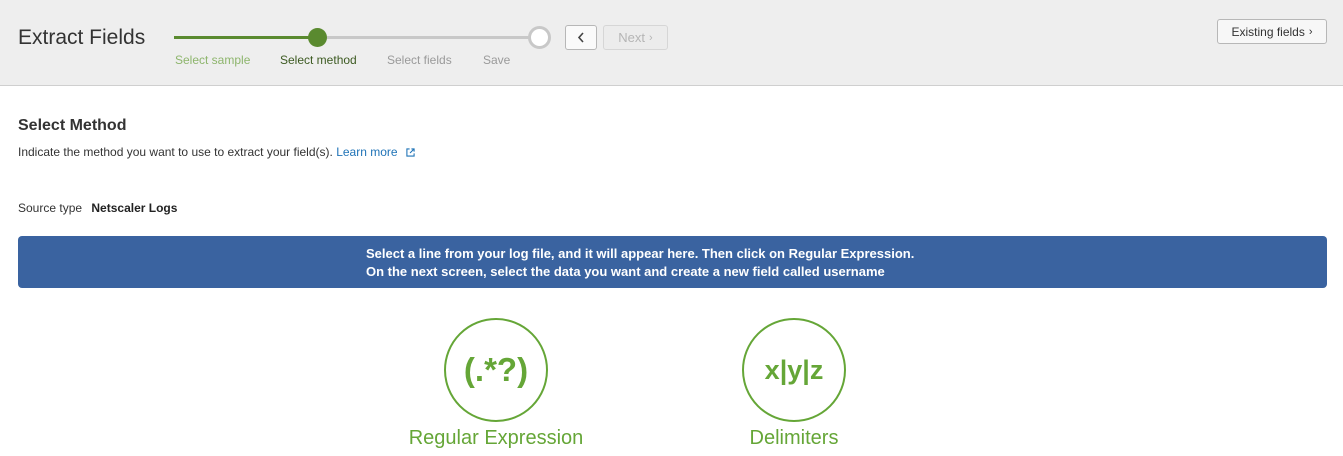 The image size is (1343, 456). What do you see at coordinates (497, 60) in the screenshot?
I see `step-save: Save` at bounding box center [497, 60].